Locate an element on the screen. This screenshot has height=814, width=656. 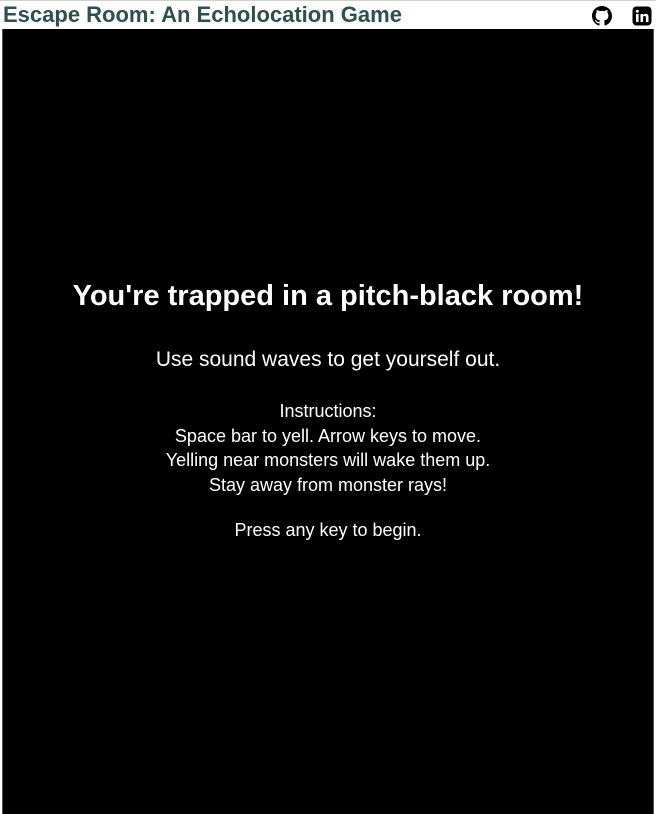
instruction-line: Yelling near monsters will wake them up. is located at coordinates (328, 460).